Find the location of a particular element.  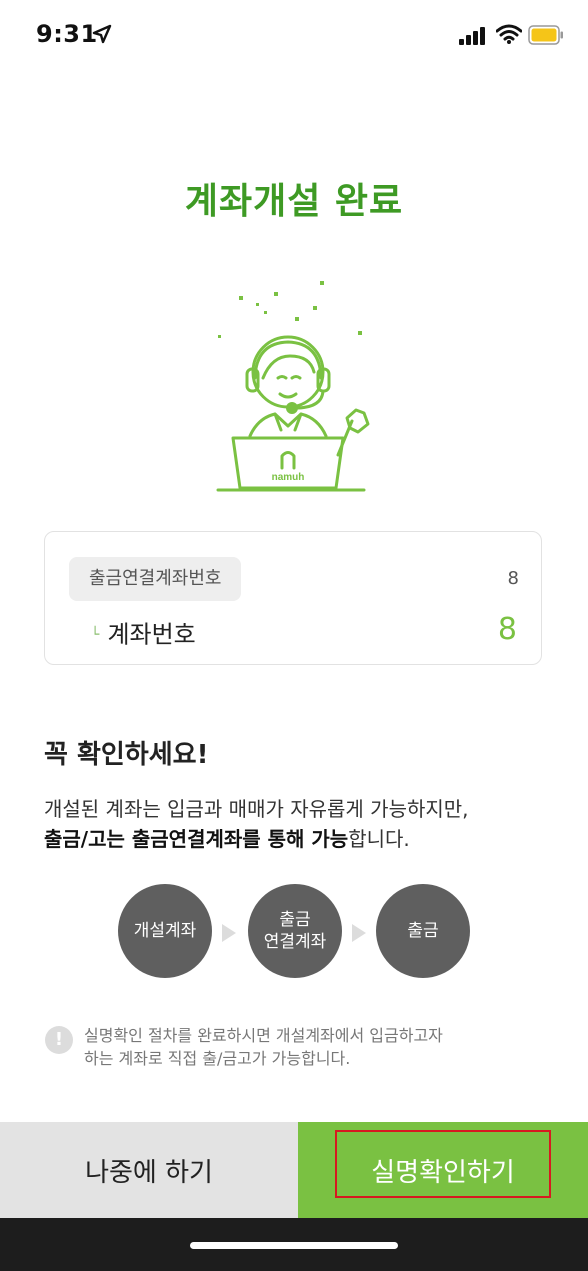

location-arrow-icon is located at coordinates (102, 34).